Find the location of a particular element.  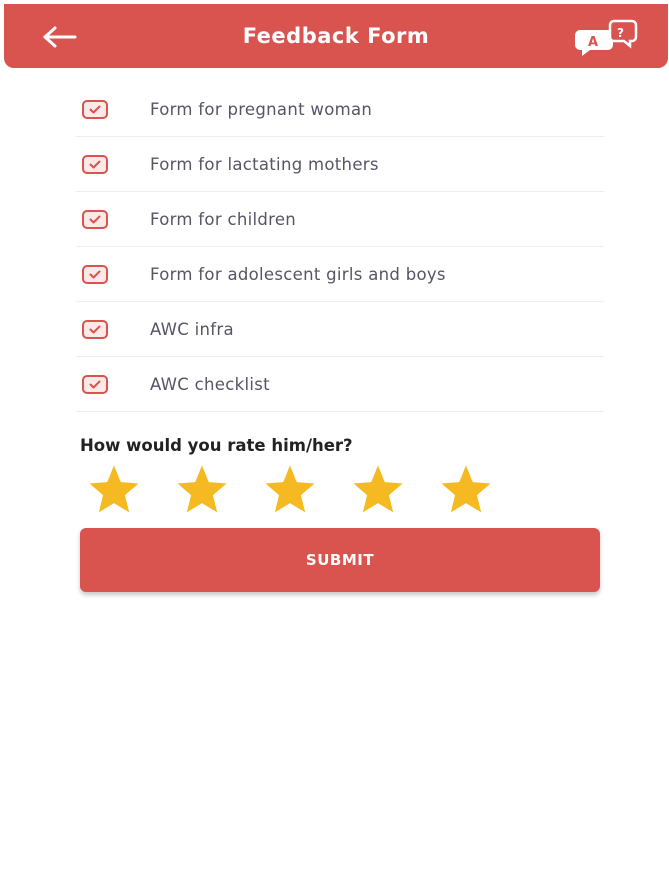

chat-bubbles-icon: A ? is located at coordinates (606, 37).